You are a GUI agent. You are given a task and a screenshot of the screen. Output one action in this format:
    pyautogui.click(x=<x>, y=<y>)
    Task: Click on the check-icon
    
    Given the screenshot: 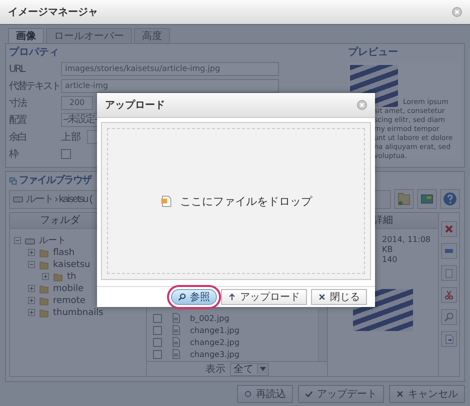 What is the action you would take?
    pyautogui.click(x=309, y=394)
    